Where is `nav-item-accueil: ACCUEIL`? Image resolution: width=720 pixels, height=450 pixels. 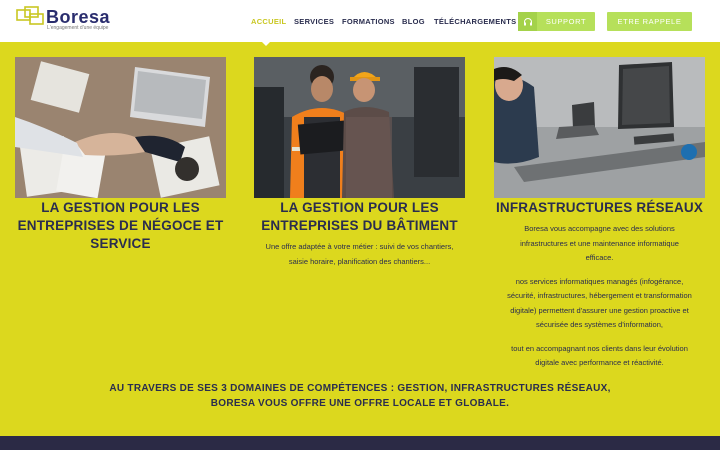
nav-item-accueil: ACCUEIL is located at coordinates (268, 21).